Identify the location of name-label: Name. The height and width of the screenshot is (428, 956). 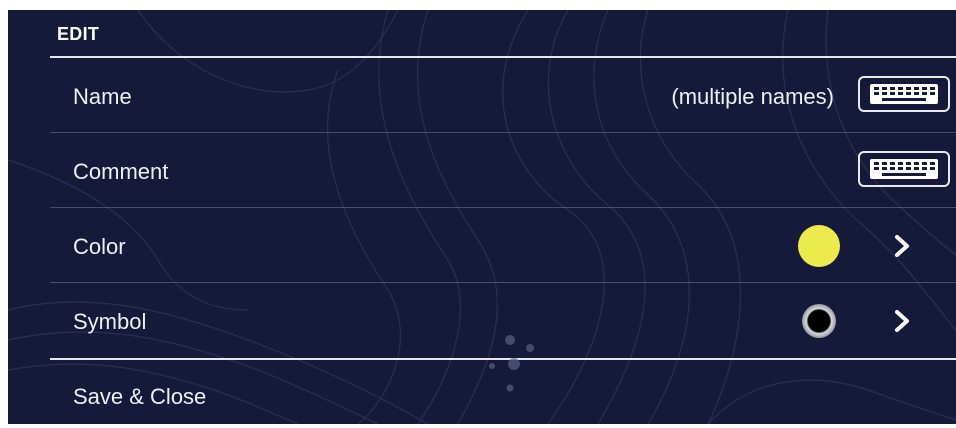
(102, 96).